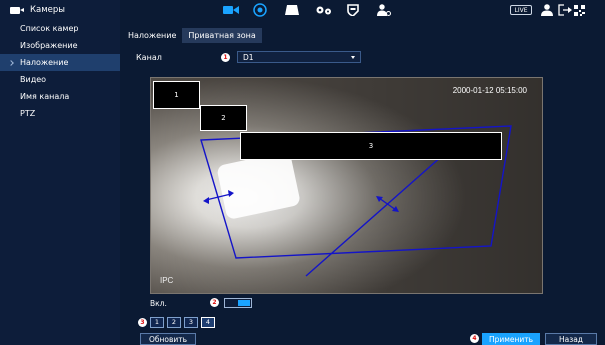 This screenshot has width=605, height=345. I want to click on sidebar-item-channel-name: Имя канала, so click(60, 96).